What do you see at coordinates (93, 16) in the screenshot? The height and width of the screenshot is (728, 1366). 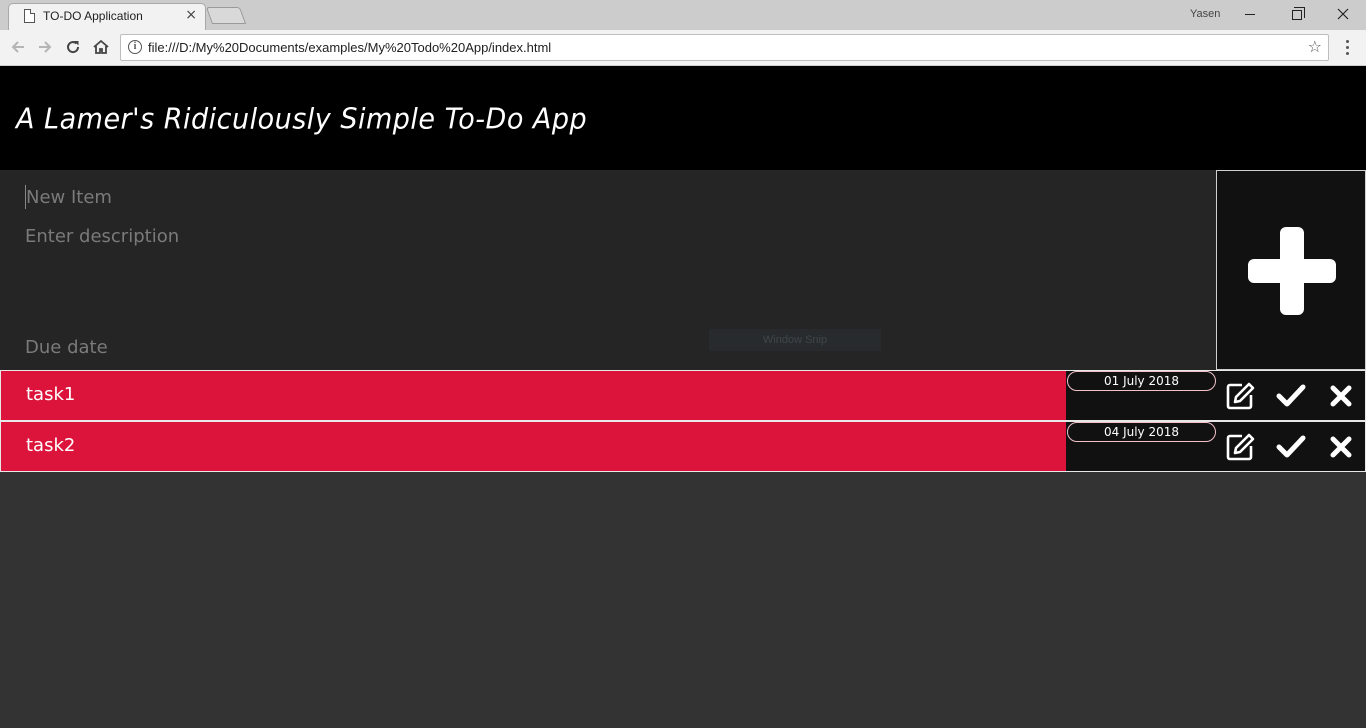 I see `tab-title: TO-DO Application` at bounding box center [93, 16].